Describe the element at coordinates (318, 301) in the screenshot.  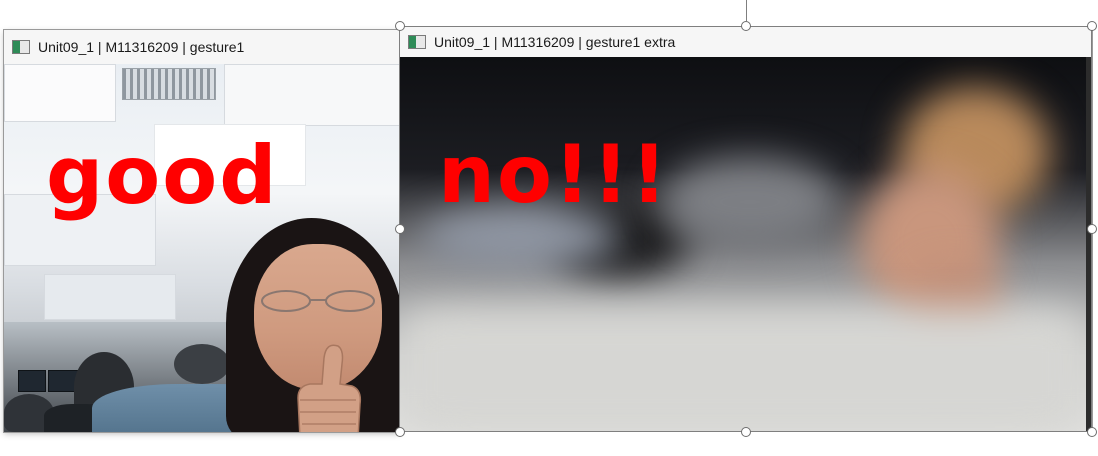
I see `glasses` at that location.